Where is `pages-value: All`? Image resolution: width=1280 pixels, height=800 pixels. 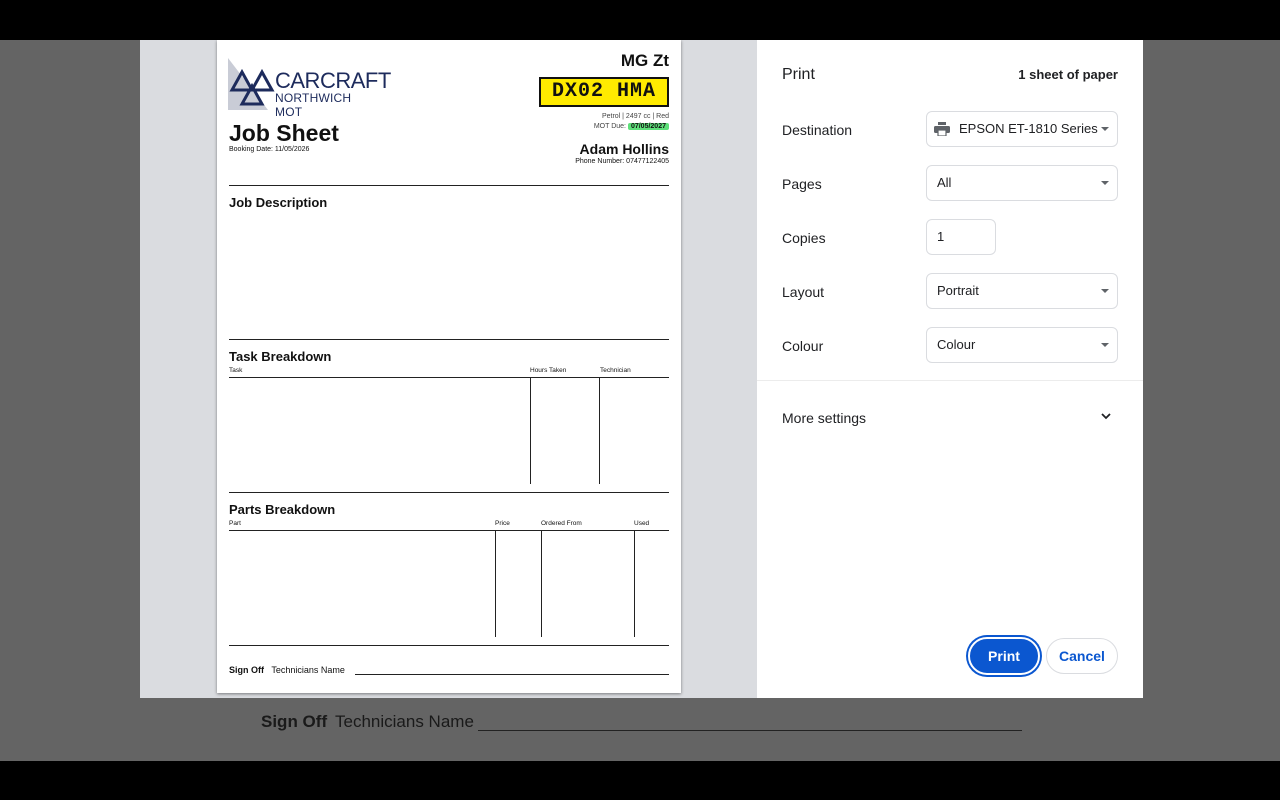 pages-value: All is located at coordinates (944, 182).